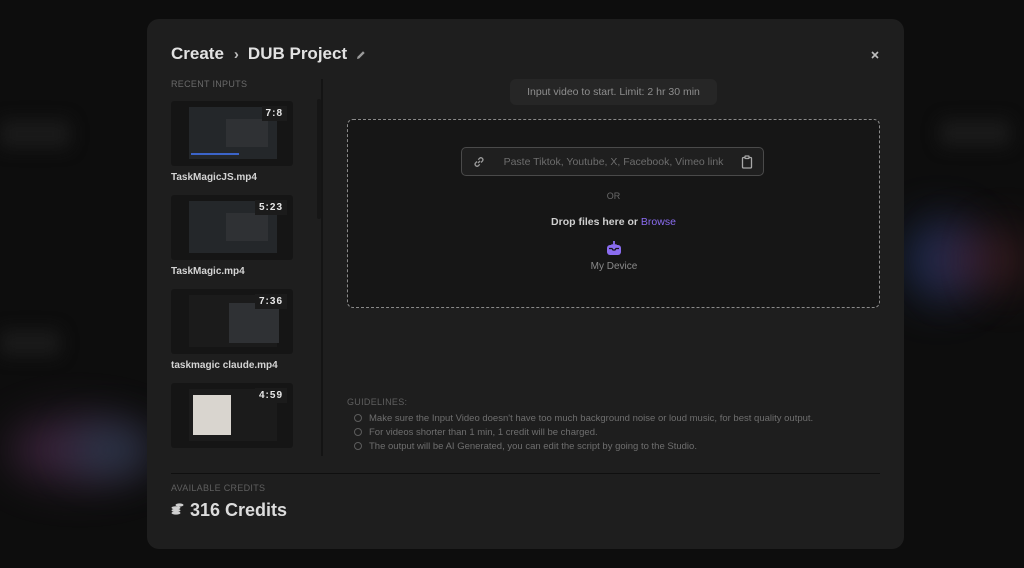 Image resolution: width=1024 pixels, height=568 pixels. Describe the element at coordinates (658, 222) in the screenshot. I see `browse-link: Browse` at that location.